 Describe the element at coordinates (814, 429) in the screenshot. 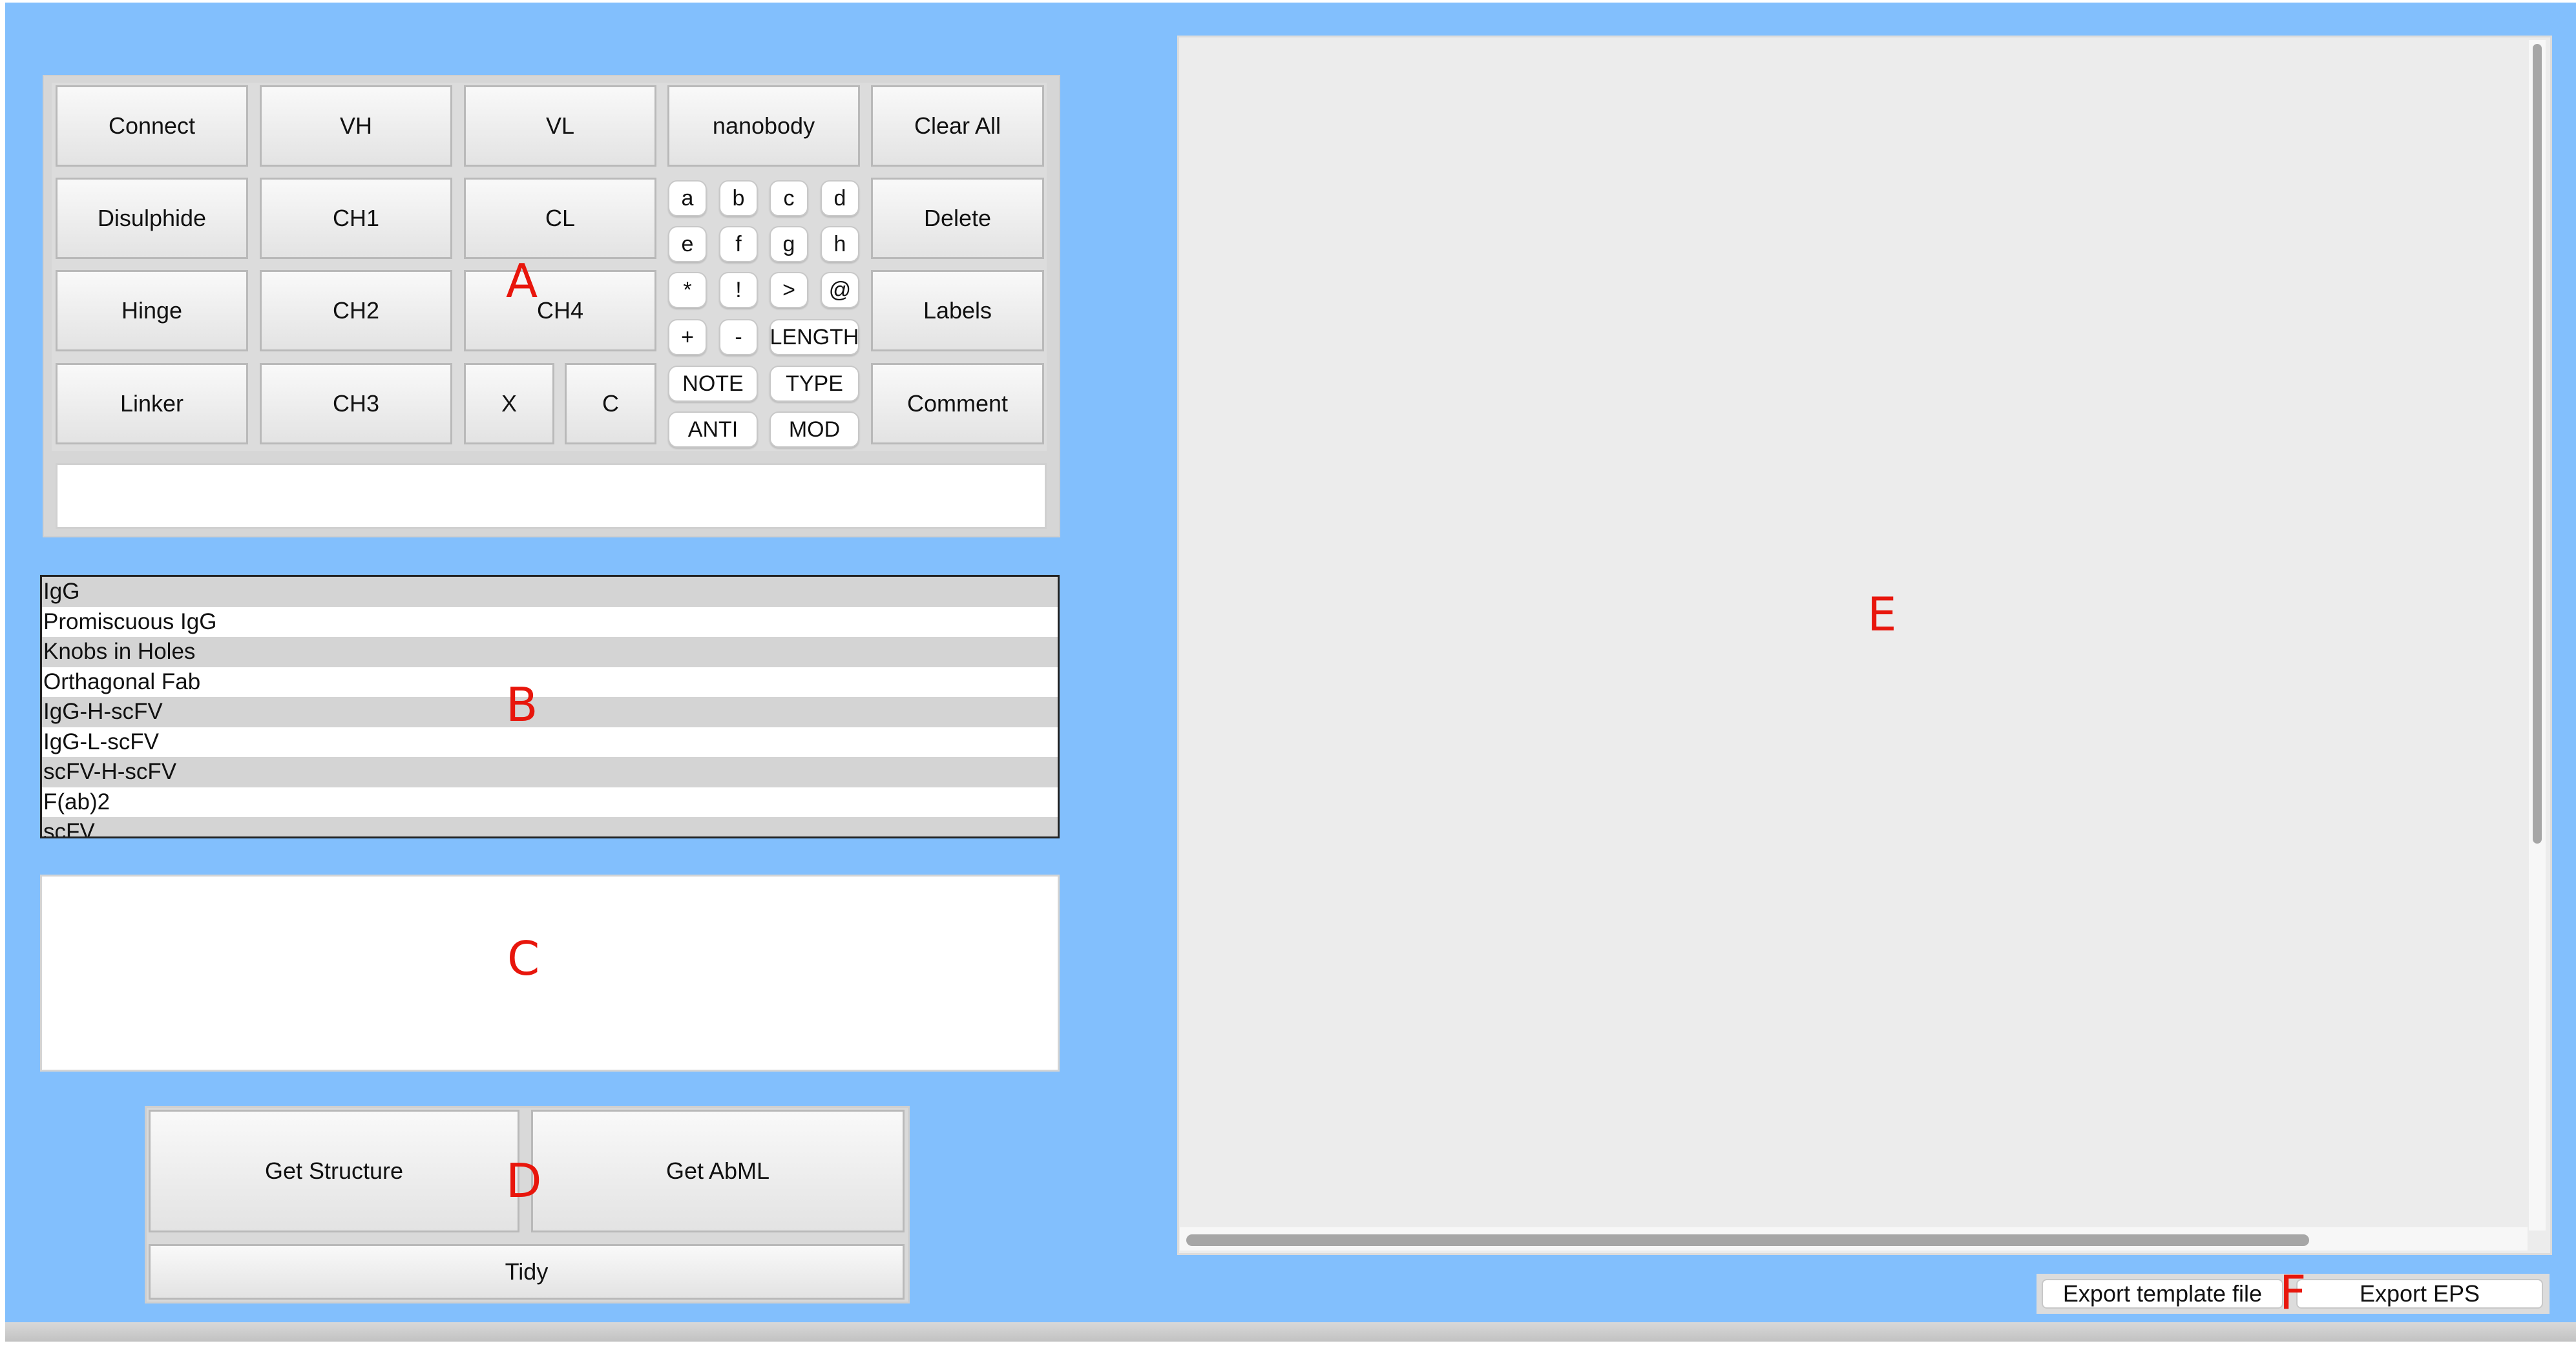

I see `mod-button: MOD` at that location.